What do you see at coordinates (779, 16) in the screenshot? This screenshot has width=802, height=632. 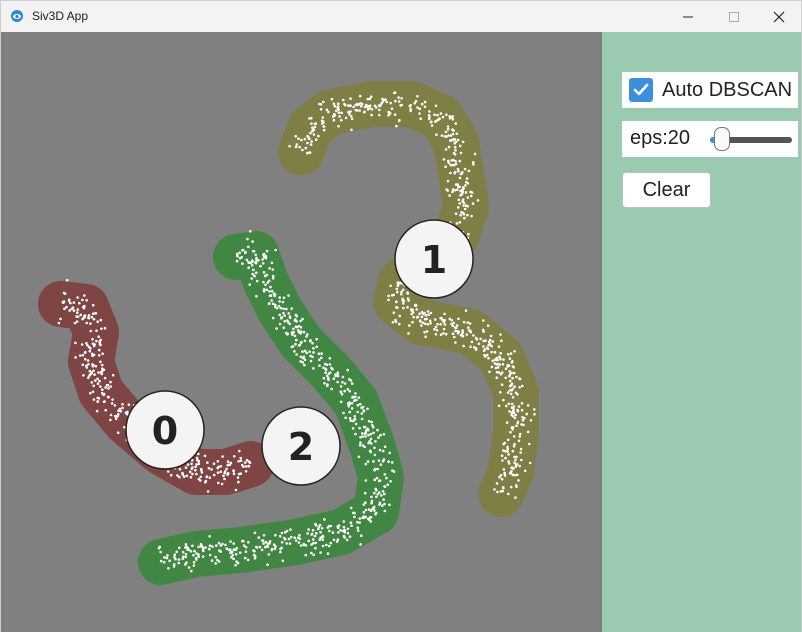 I see `close-button` at bounding box center [779, 16].